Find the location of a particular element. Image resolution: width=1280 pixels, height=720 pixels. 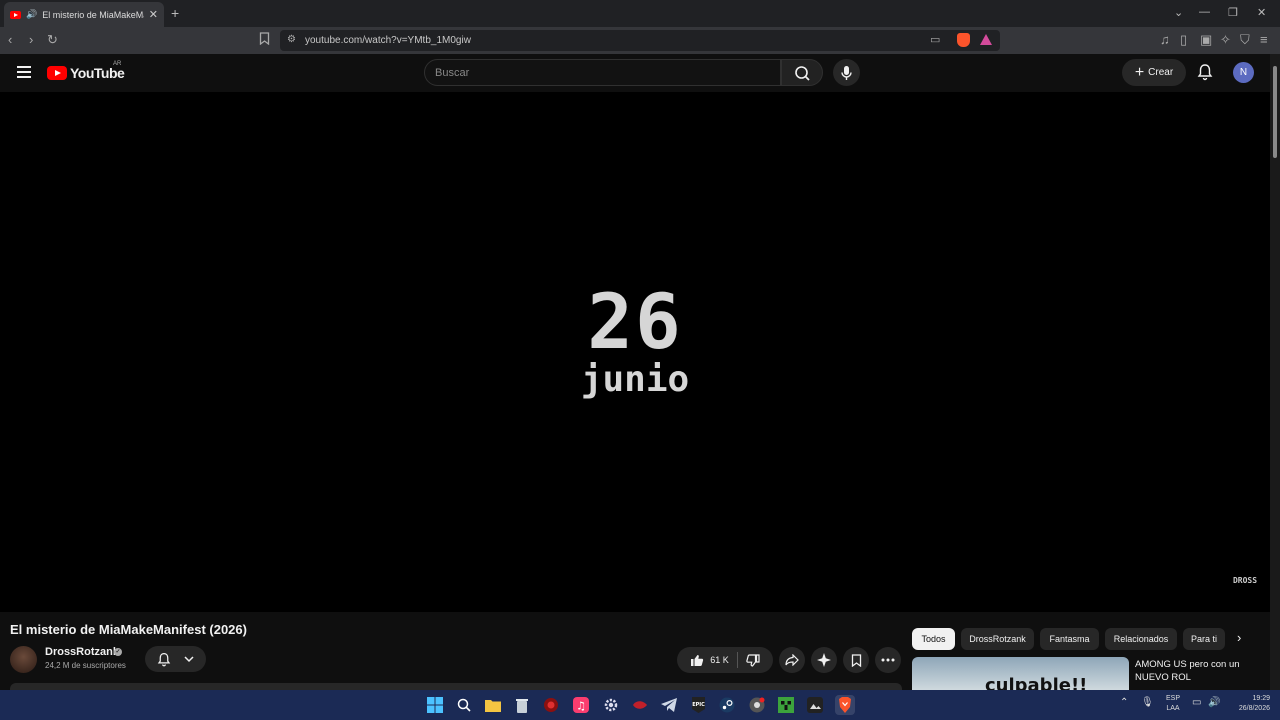

recycle-bin-icon is located at coordinates (522, 705).